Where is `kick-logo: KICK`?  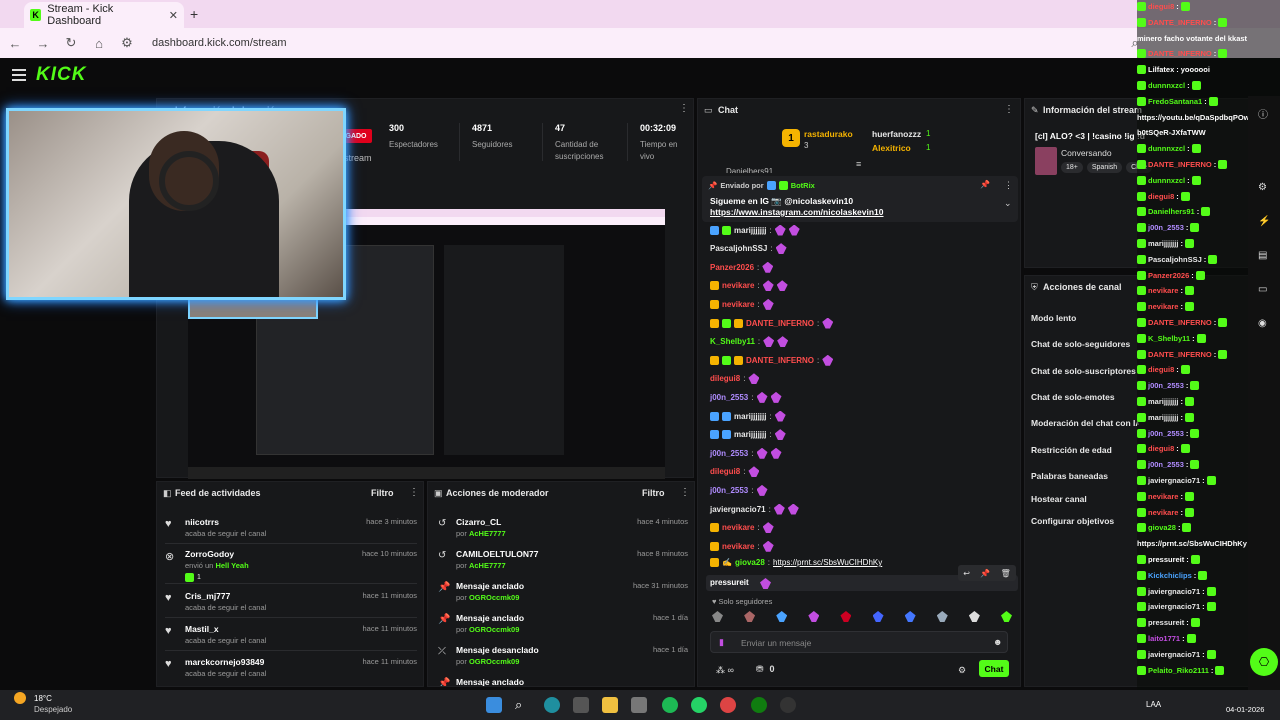
kick-logo: KICK is located at coordinates (61, 75).